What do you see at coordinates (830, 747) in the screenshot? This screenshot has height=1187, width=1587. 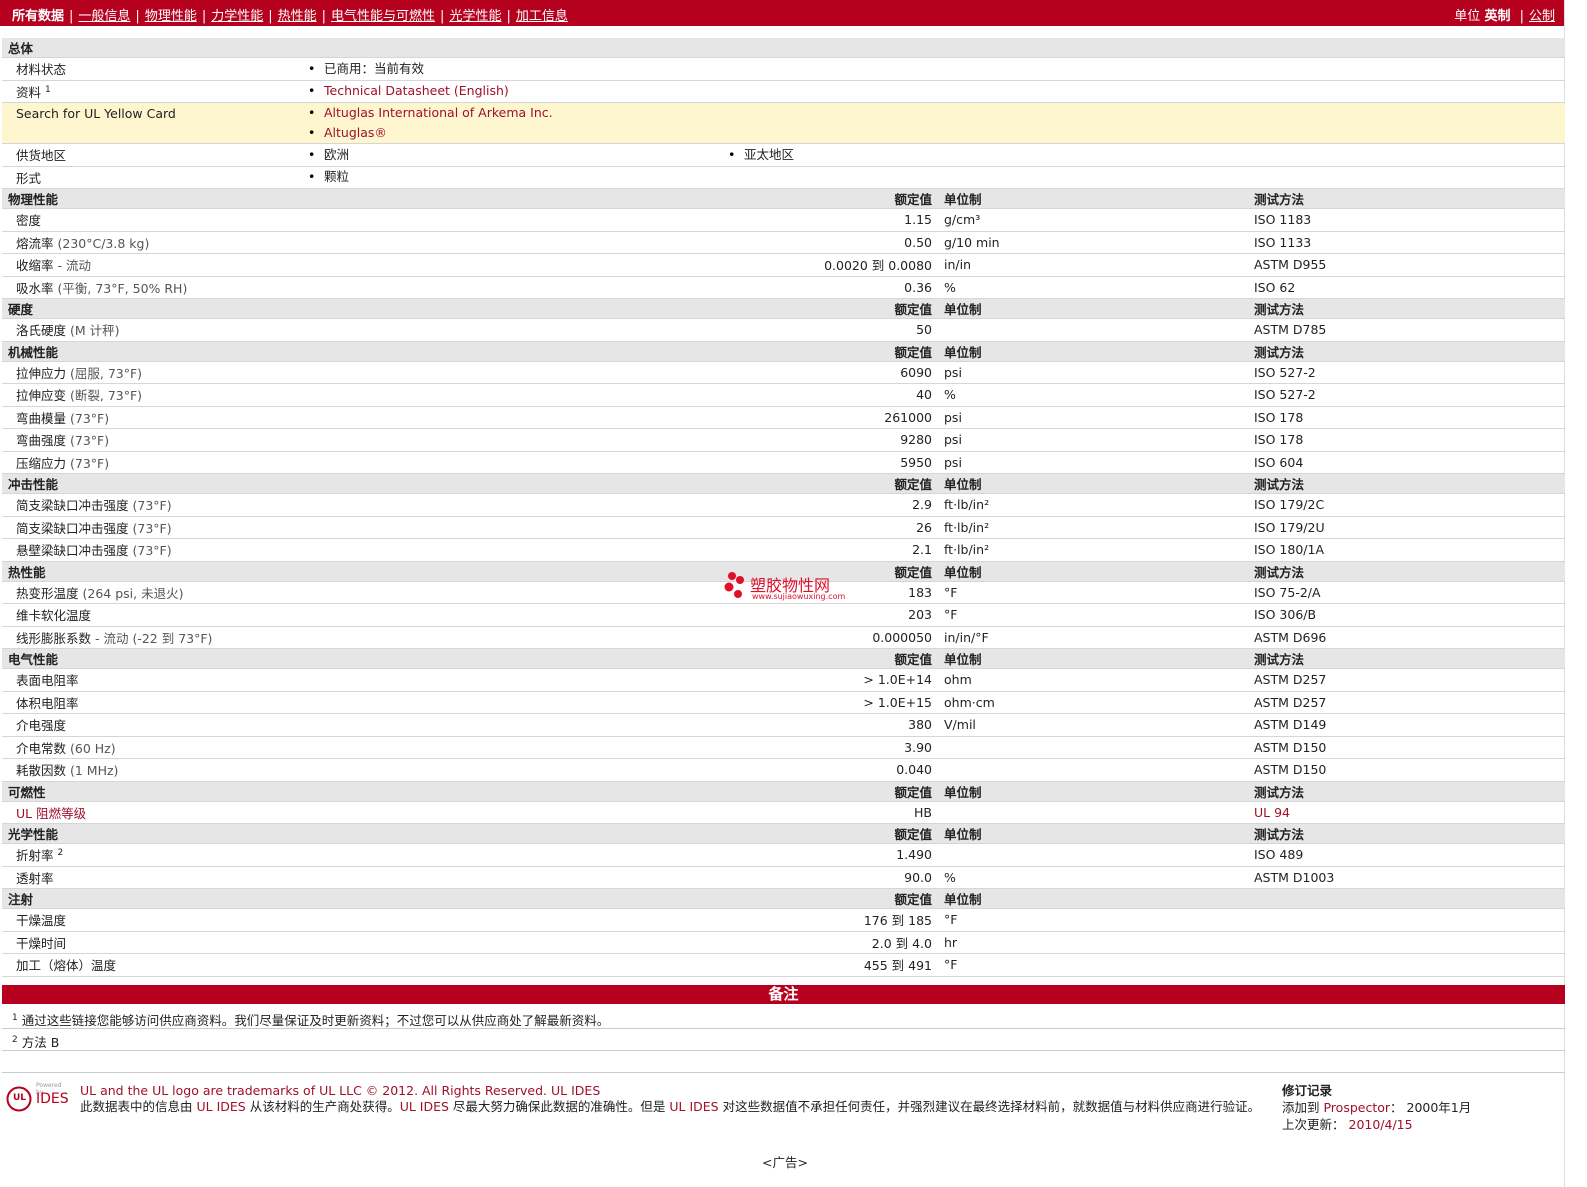 I see `property-value: 3.90` at bounding box center [830, 747].